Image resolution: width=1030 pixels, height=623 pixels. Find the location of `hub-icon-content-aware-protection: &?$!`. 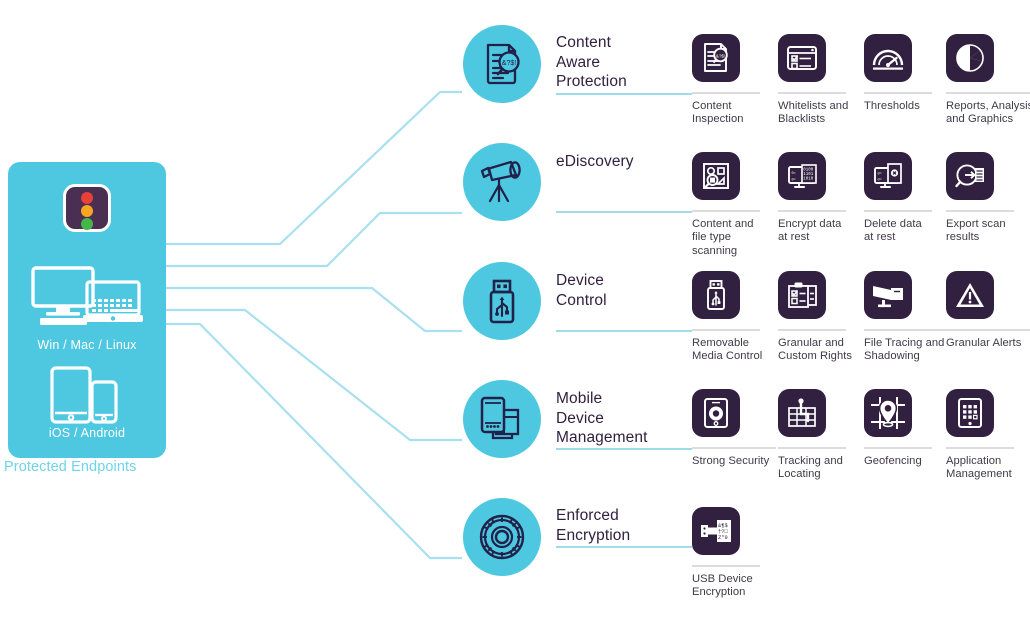

hub-icon-content-aware-protection: &?$! is located at coordinates (502, 64).